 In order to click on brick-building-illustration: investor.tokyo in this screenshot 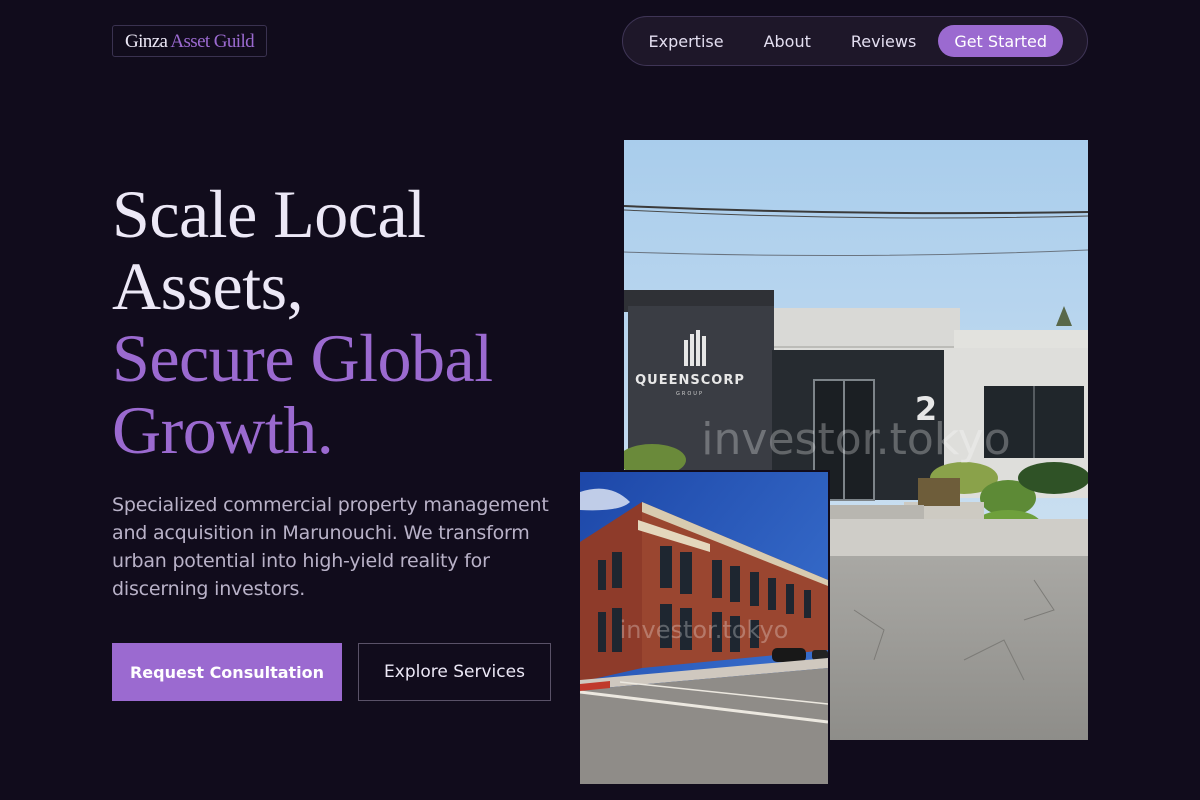, I will do `click(704, 628)`.